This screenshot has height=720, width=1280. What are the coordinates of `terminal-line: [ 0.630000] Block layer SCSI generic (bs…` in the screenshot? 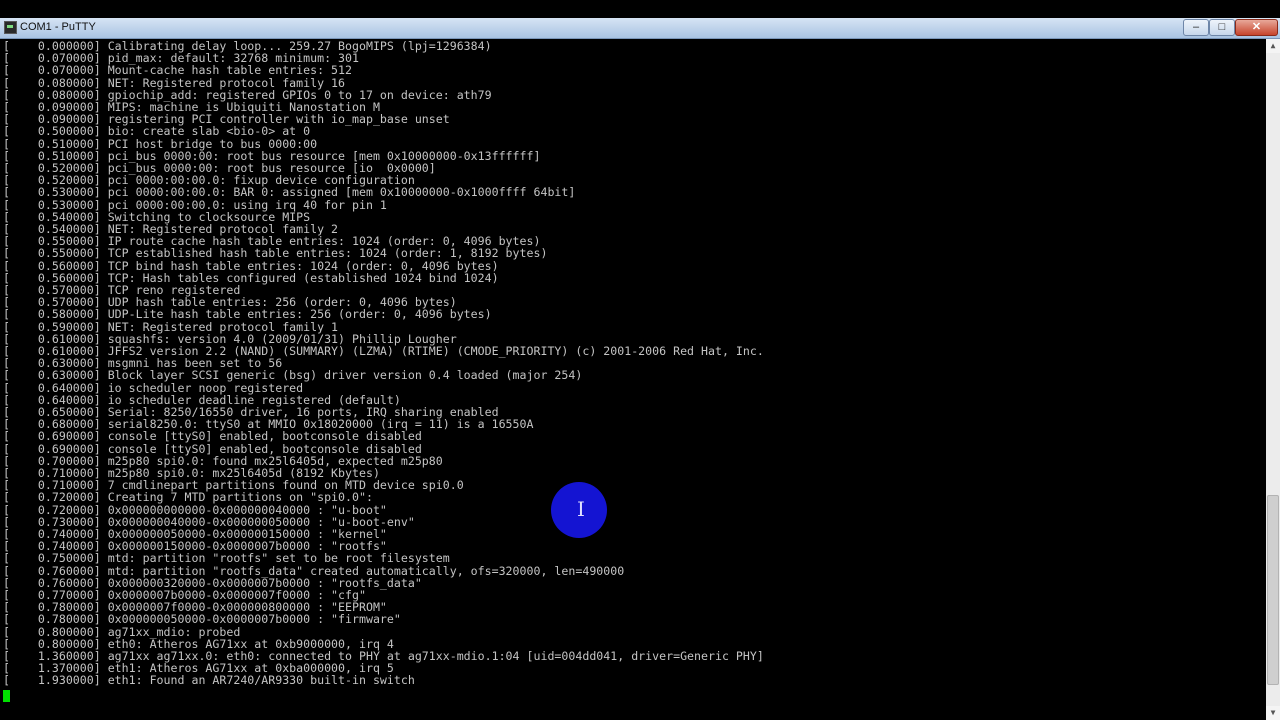 It's located at (293, 375).